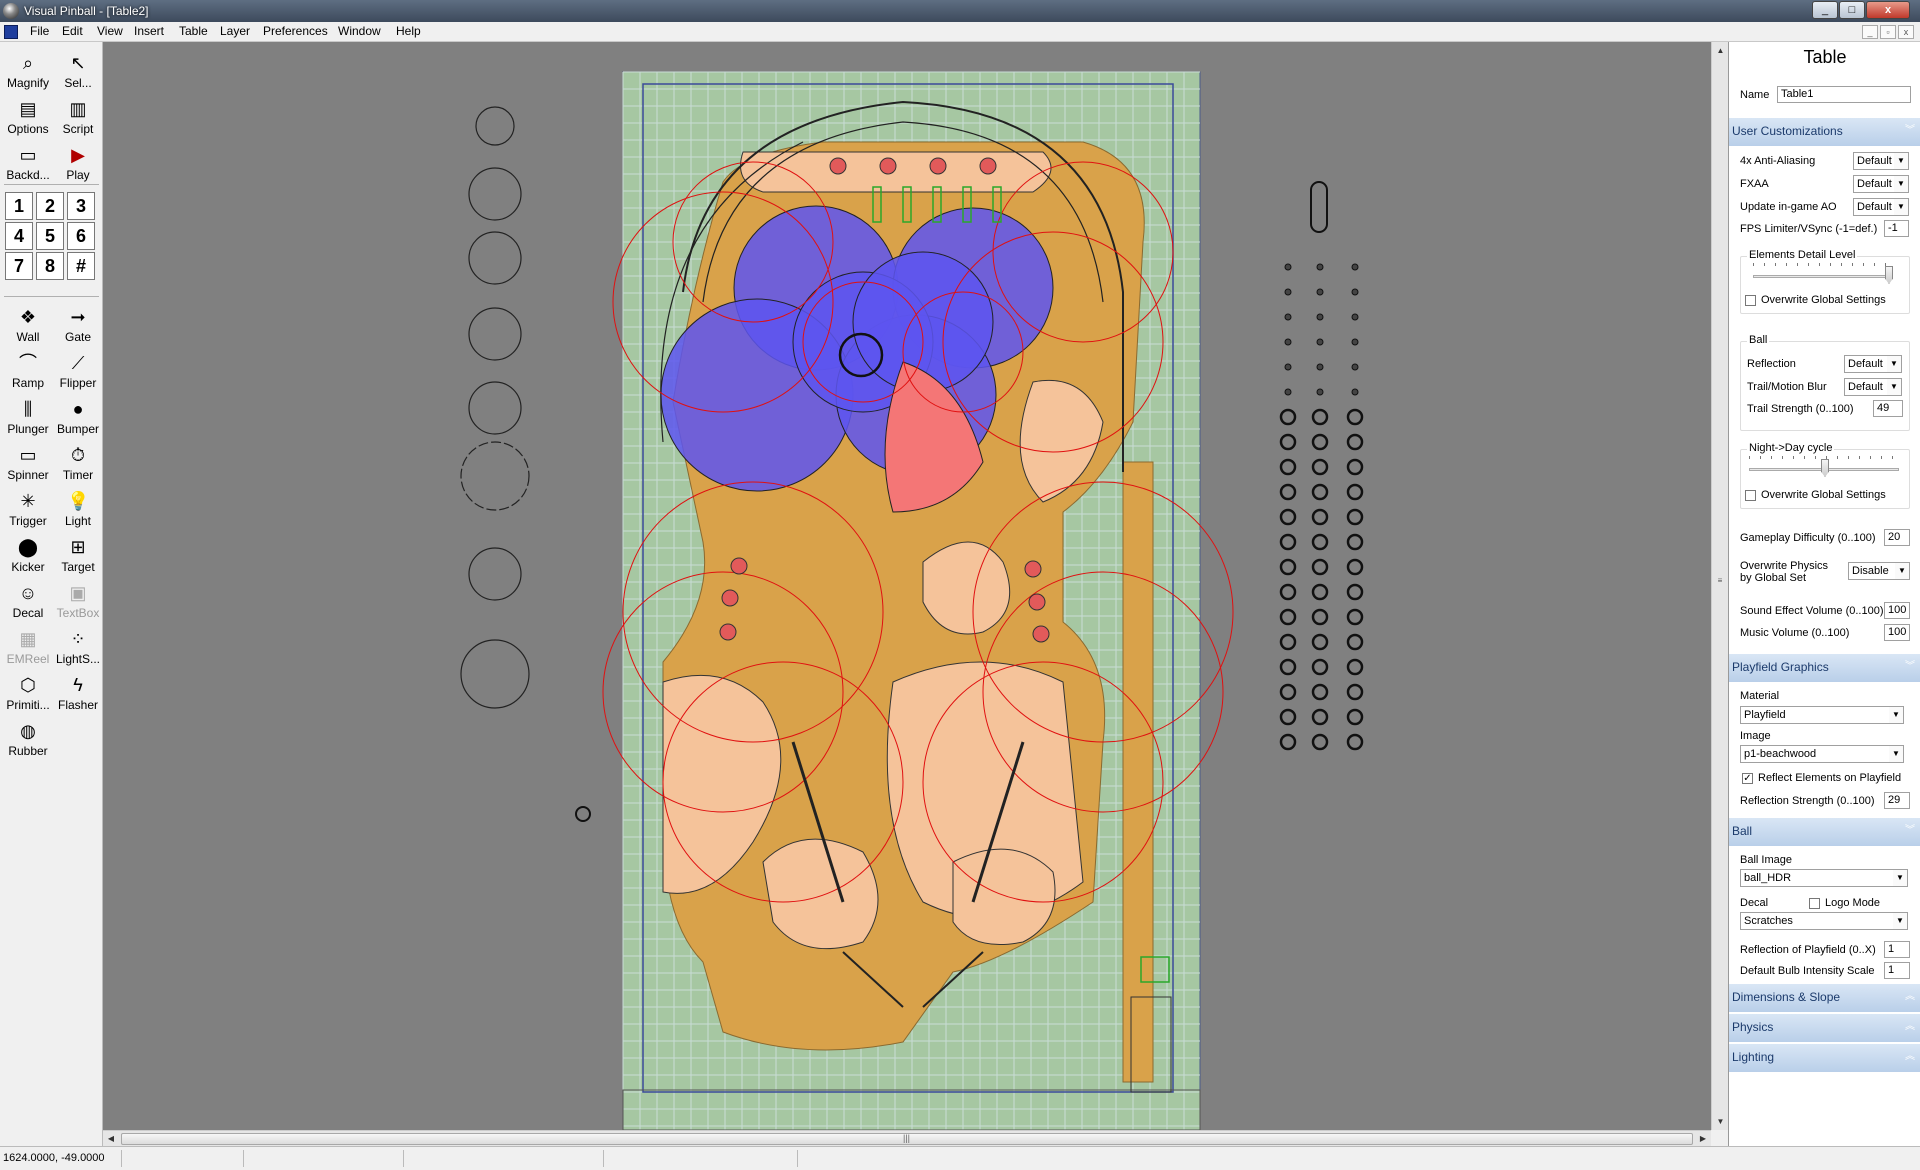  What do you see at coordinates (39, 31) in the screenshot?
I see `menu-file: File` at bounding box center [39, 31].